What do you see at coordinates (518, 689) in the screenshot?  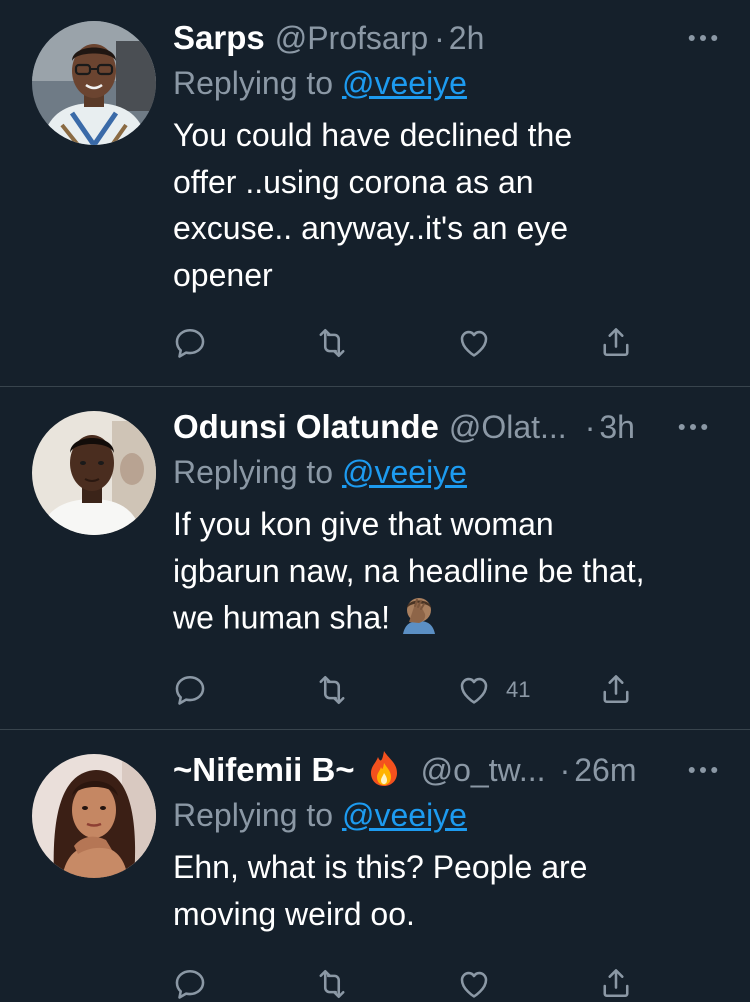 I see `like-count: 41` at bounding box center [518, 689].